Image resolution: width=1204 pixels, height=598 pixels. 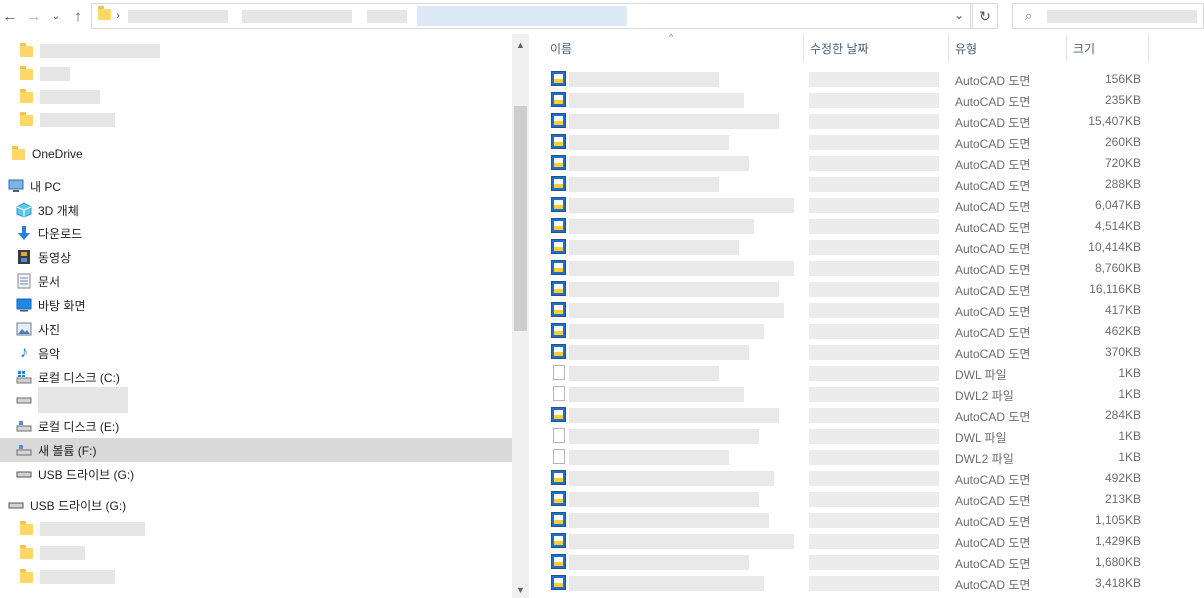 I want to click on breadcrumb-redacted, so click(x=178, y=16).